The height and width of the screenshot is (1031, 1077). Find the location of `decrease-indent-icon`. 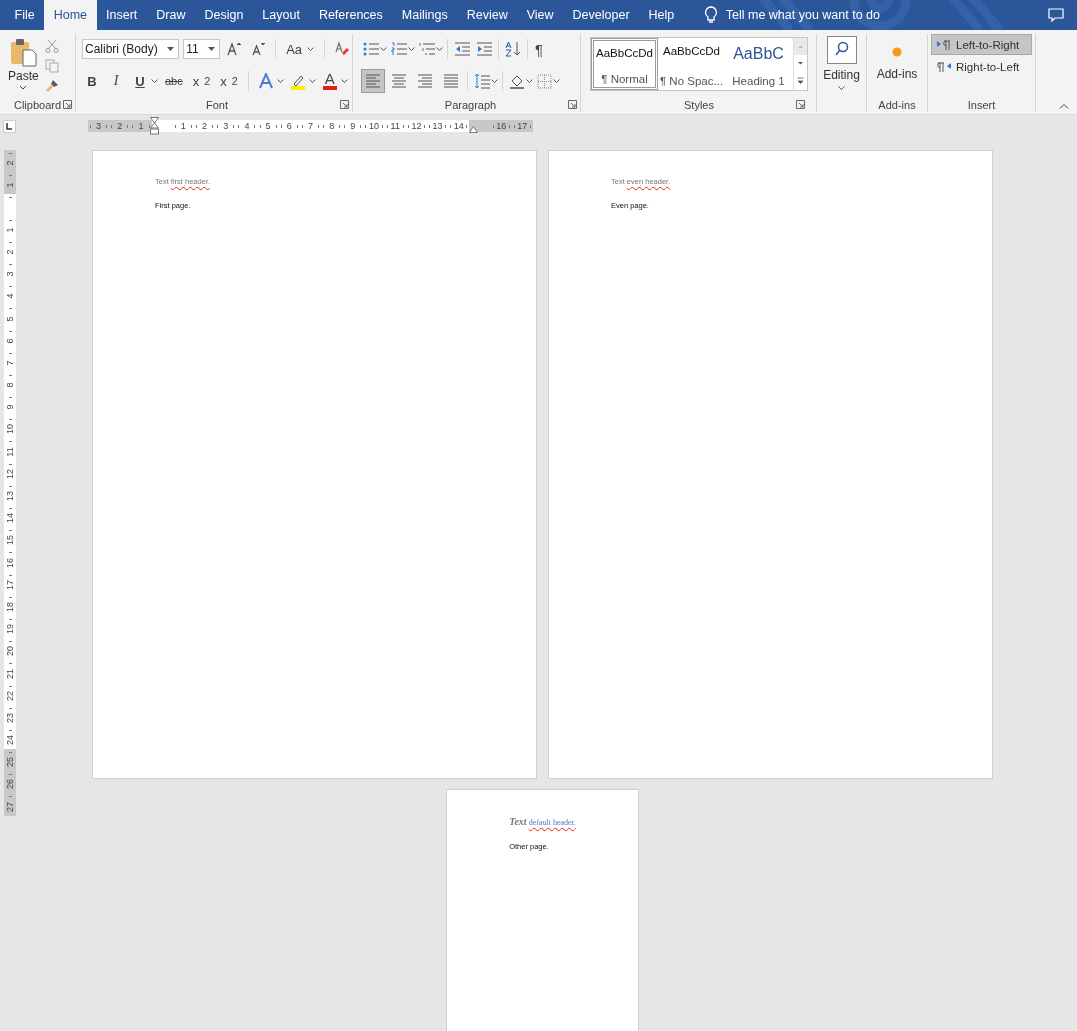

decrease-indent-icon is located at coordinates (462, 49).